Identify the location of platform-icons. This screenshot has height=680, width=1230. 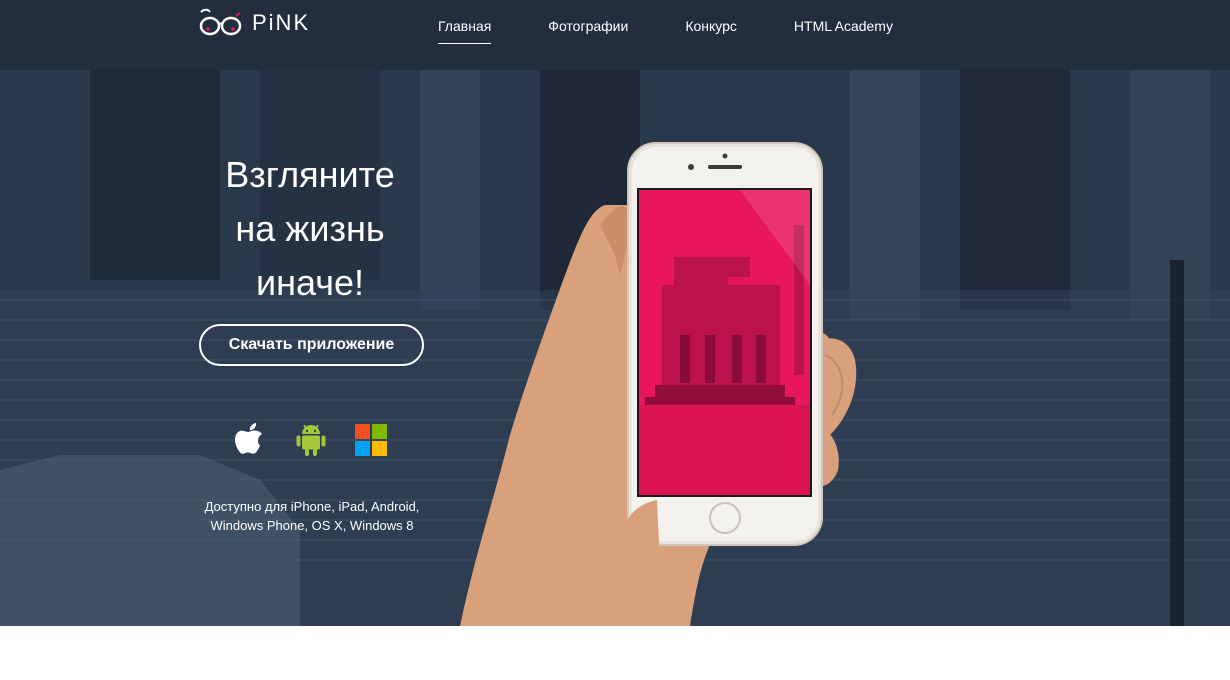
(312, 440).